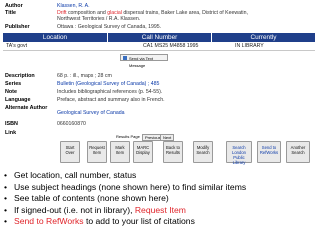 This screenshot has width=320, height=240. I want to click on results-page-nav: Results Page Previous Next, so click(146, 137).